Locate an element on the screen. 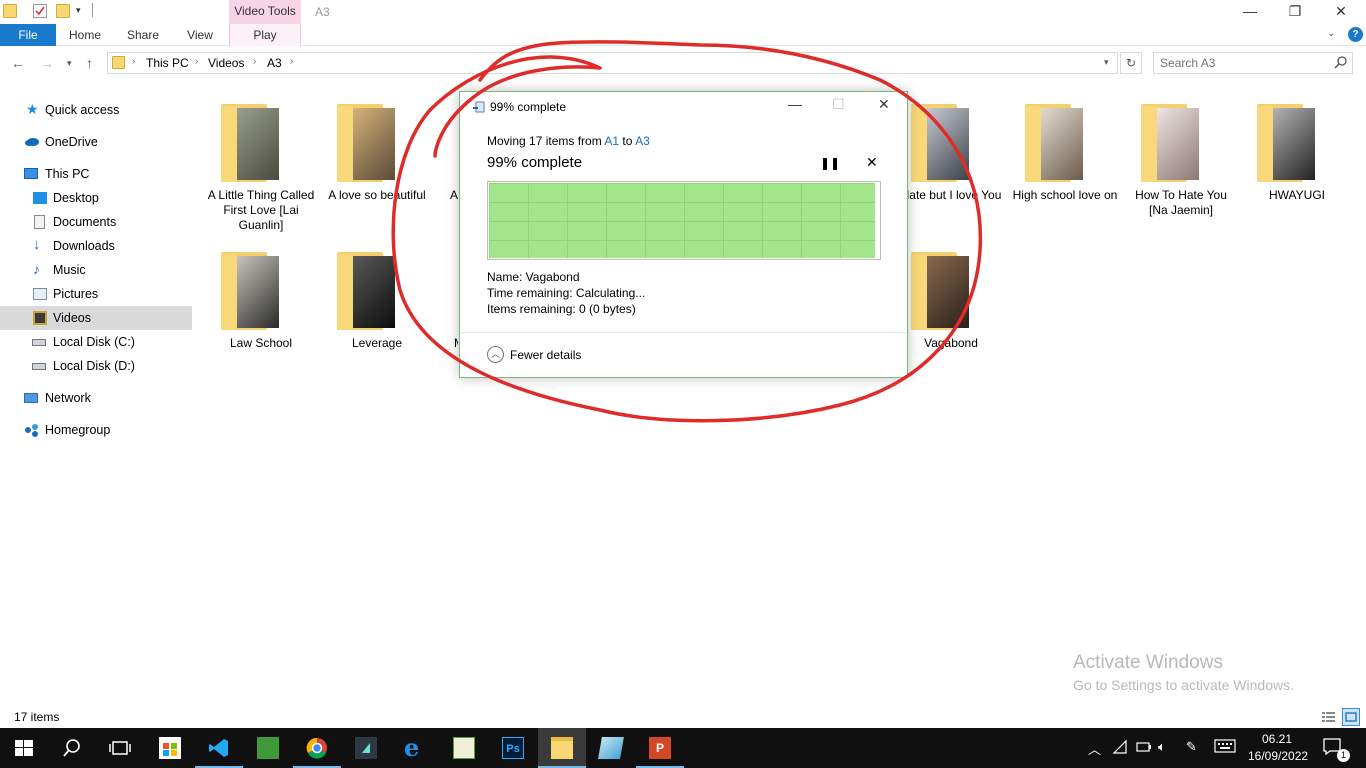  breadcrumb-this-pc: This PC is located at coordinates (167, 63).